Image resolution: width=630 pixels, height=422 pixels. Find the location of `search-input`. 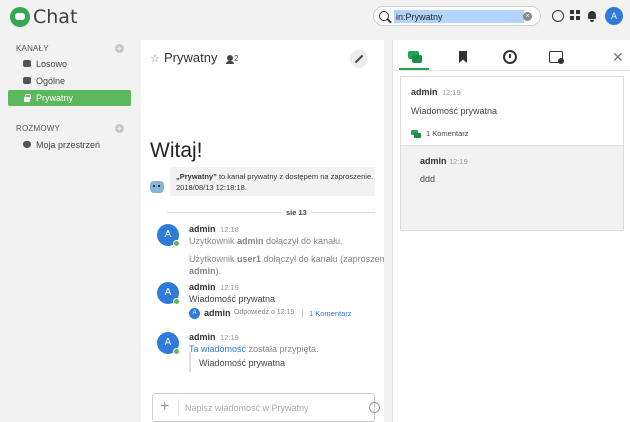

search-input is located at coordinates (459, 16).